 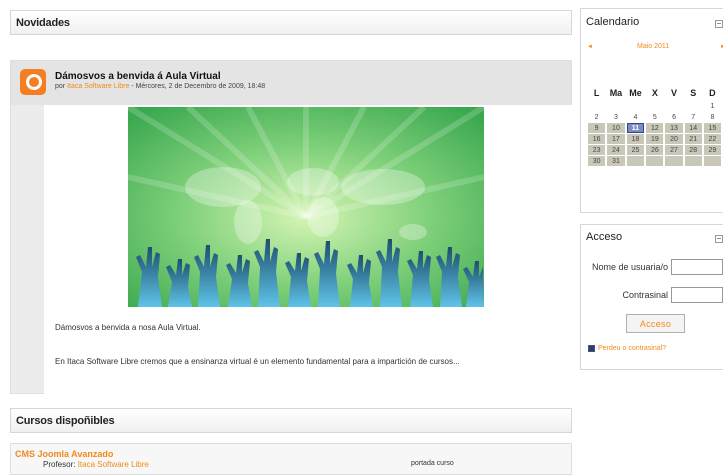 I want to click on calendar-block-title: Calendario, so click(x=613, y=22).